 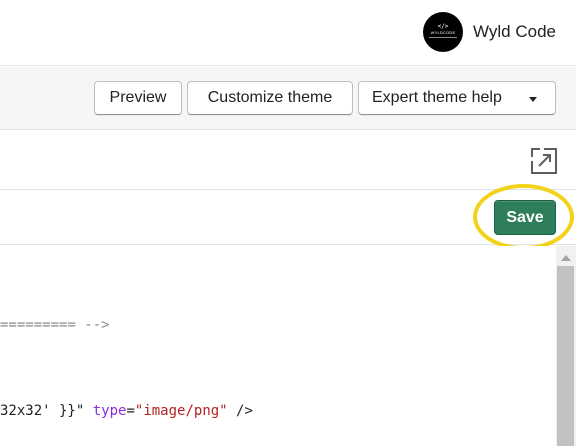 I want to click on expert-theme-help-button: Expert theme help, so click(x=457, y=98).